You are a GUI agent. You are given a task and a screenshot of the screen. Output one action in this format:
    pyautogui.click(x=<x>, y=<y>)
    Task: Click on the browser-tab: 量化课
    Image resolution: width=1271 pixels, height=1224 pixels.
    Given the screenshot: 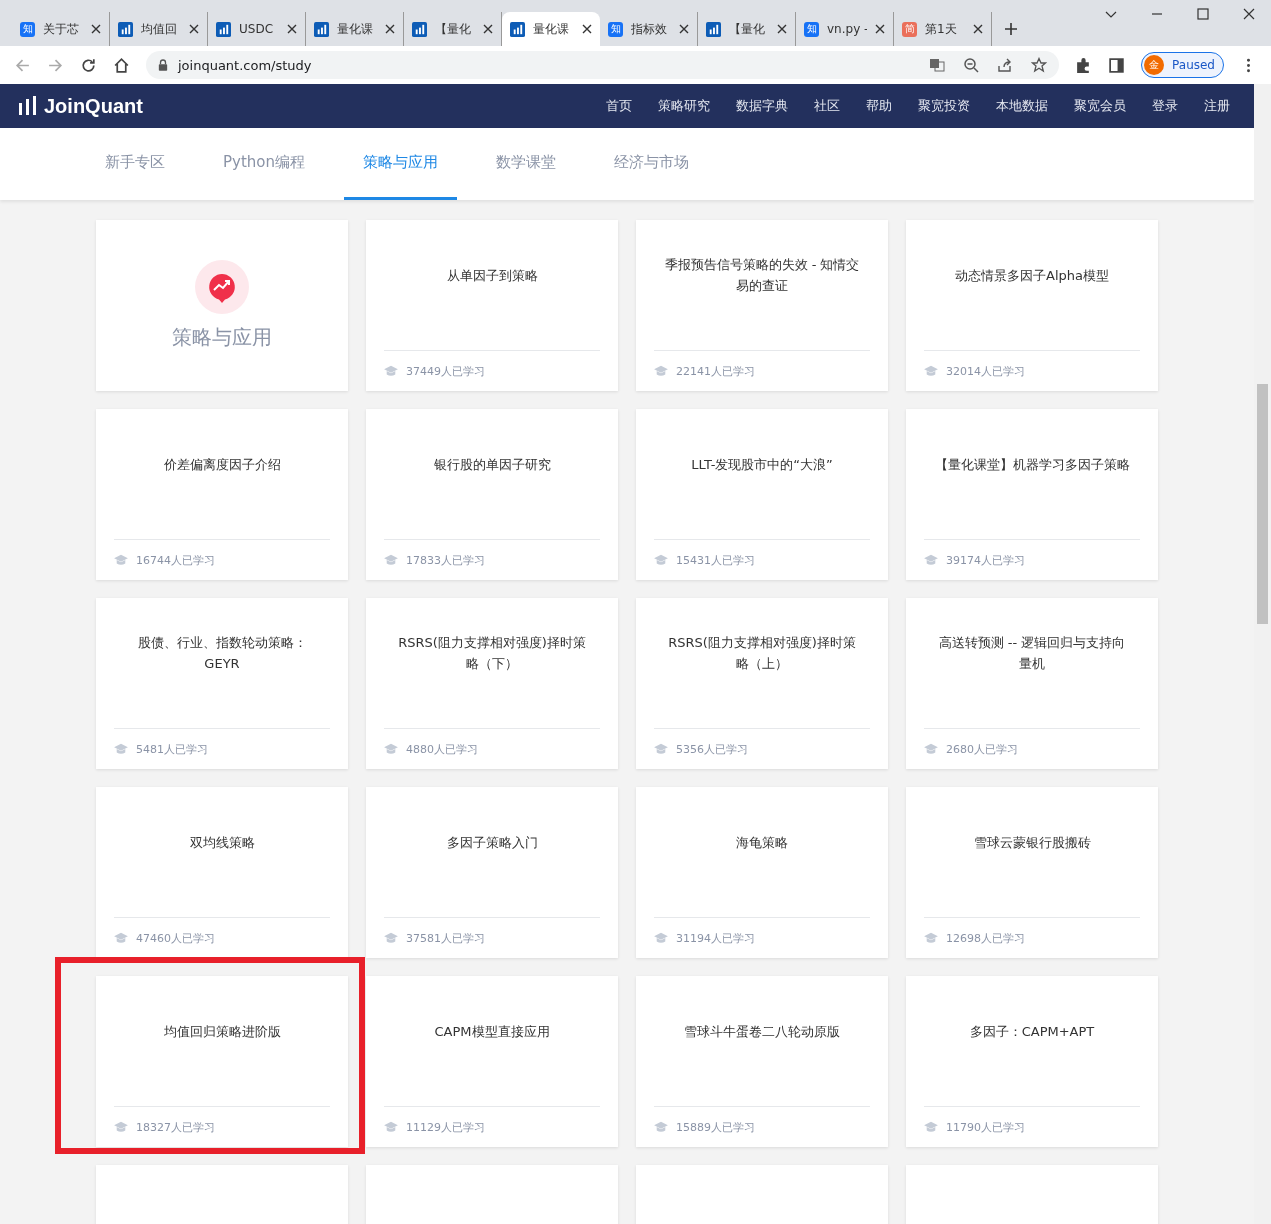 What is the action you would take?
    pyautogui.click(x=551, y=29)
    